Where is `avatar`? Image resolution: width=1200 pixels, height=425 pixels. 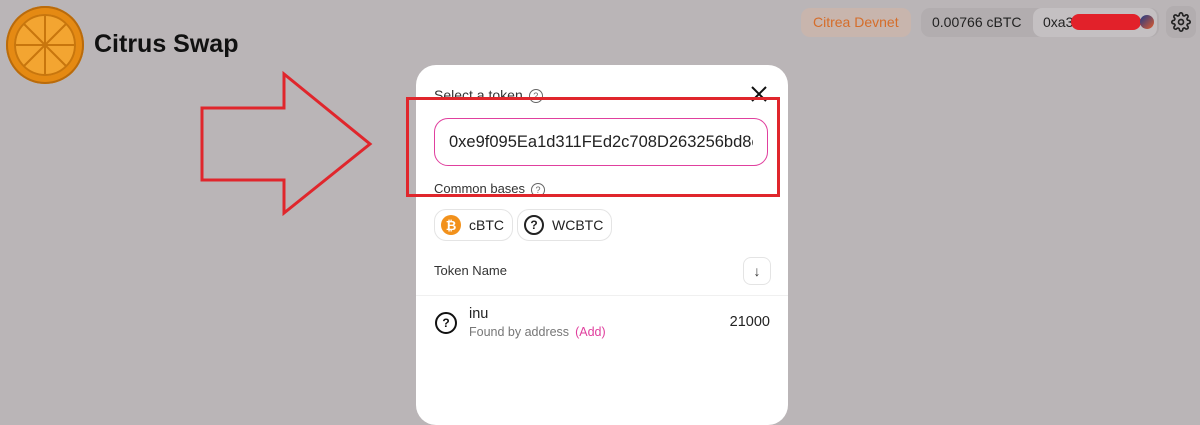 avatar is located at coordinates (1147, 22).